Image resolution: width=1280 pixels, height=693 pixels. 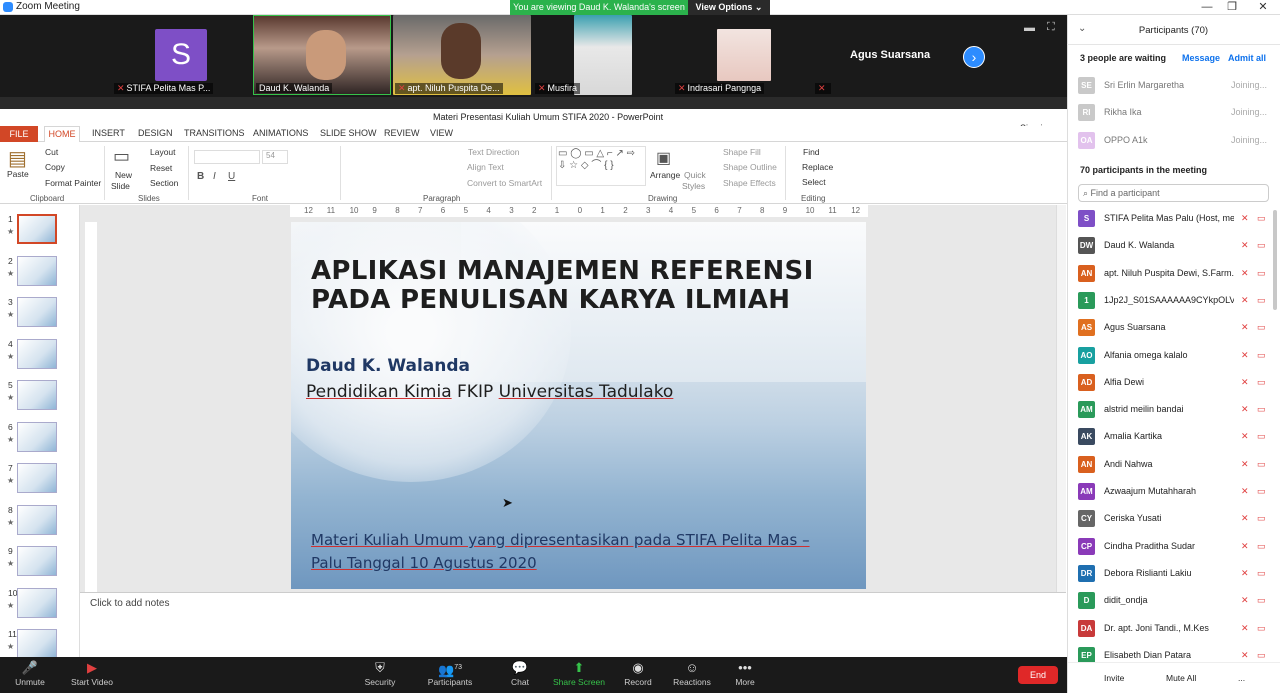 What do you see at coordinates (227, 157) in the screenshot?
I see `font-name-select` at bounding box center [227, 157].